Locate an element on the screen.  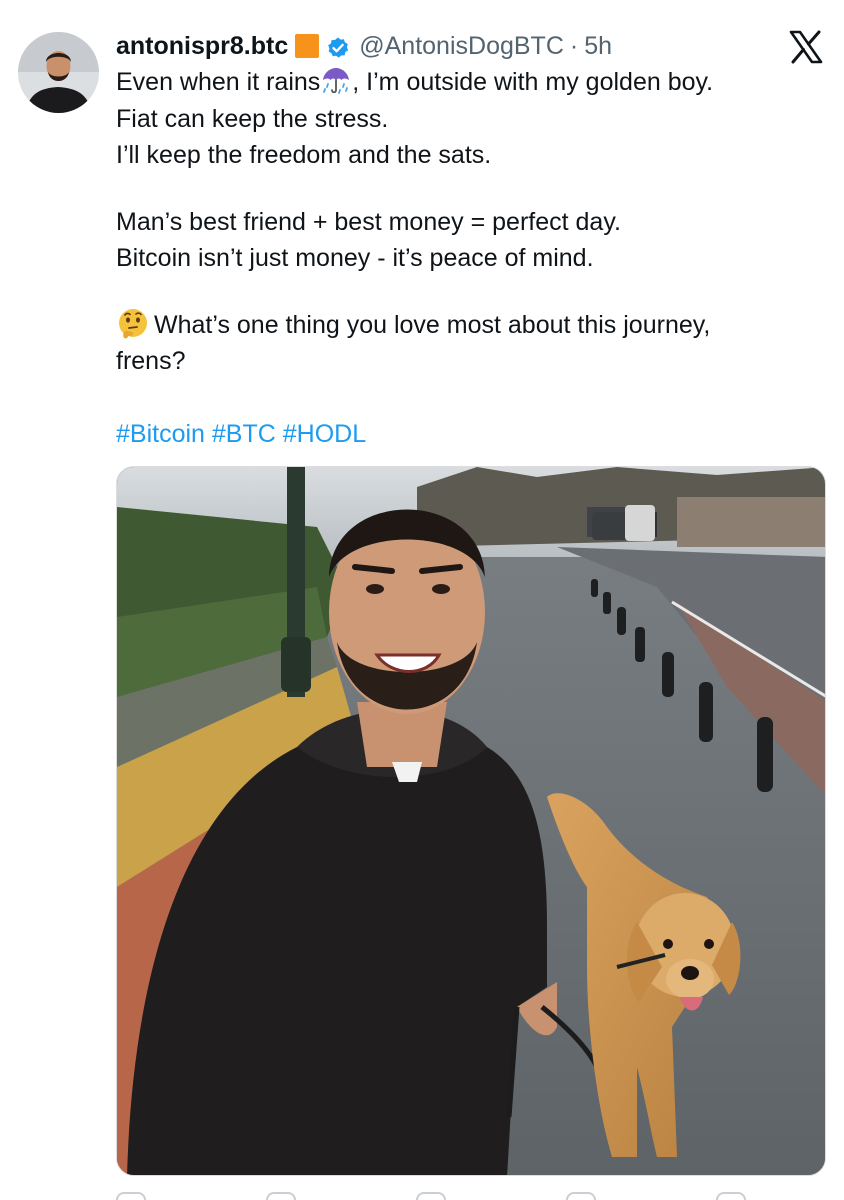
thinking-face-icon is located at coordinates (133, 324).